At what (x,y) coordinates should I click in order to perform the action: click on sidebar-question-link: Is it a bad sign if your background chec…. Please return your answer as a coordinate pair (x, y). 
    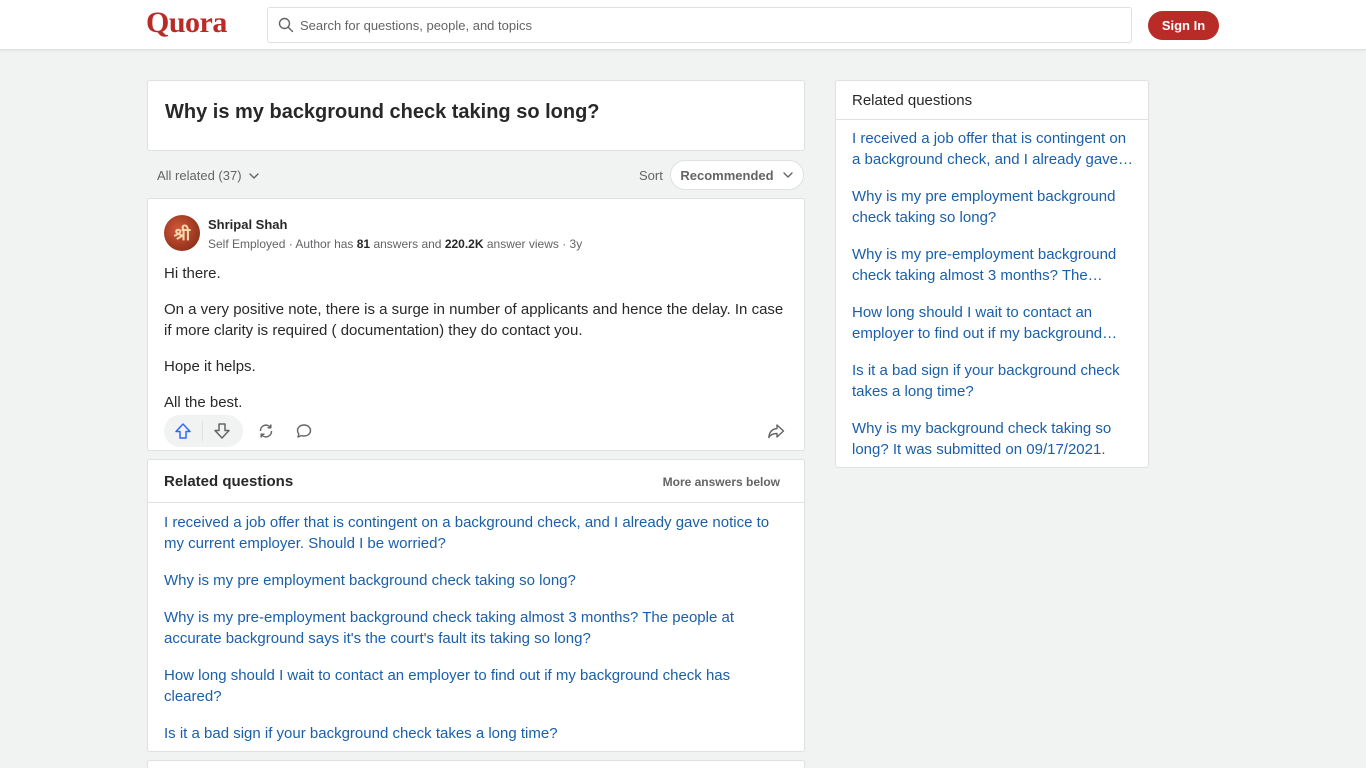
    Looking at the image, I should click on (994, 381).